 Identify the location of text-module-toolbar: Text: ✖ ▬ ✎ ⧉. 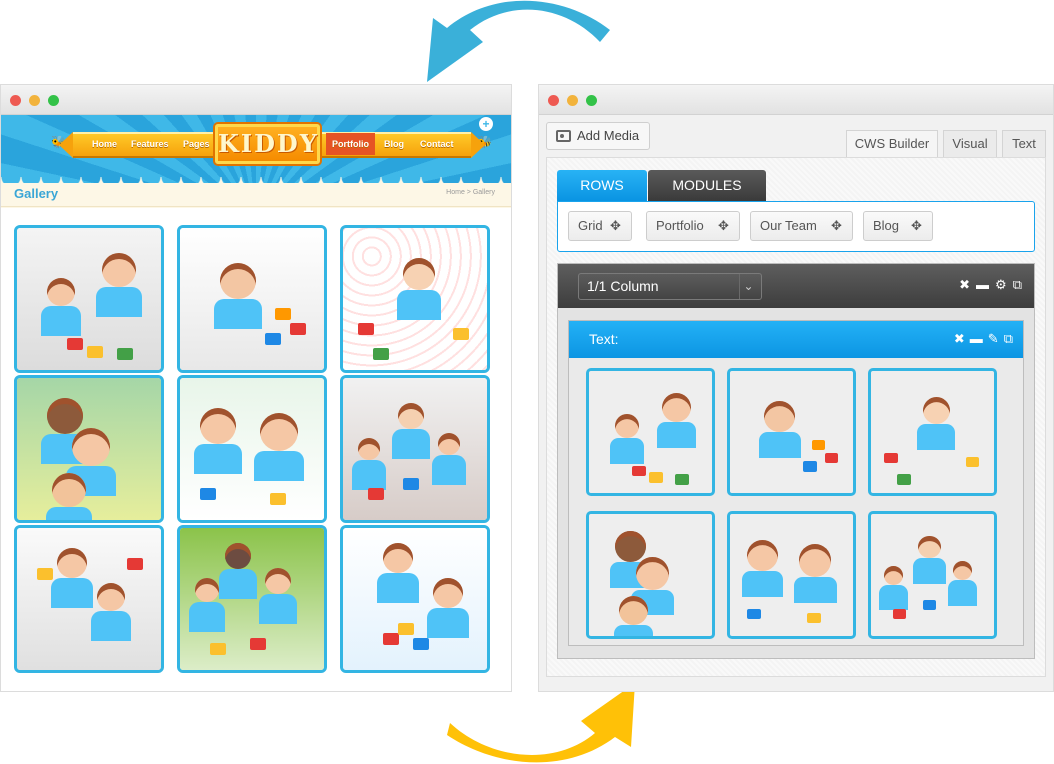
(796, 339).